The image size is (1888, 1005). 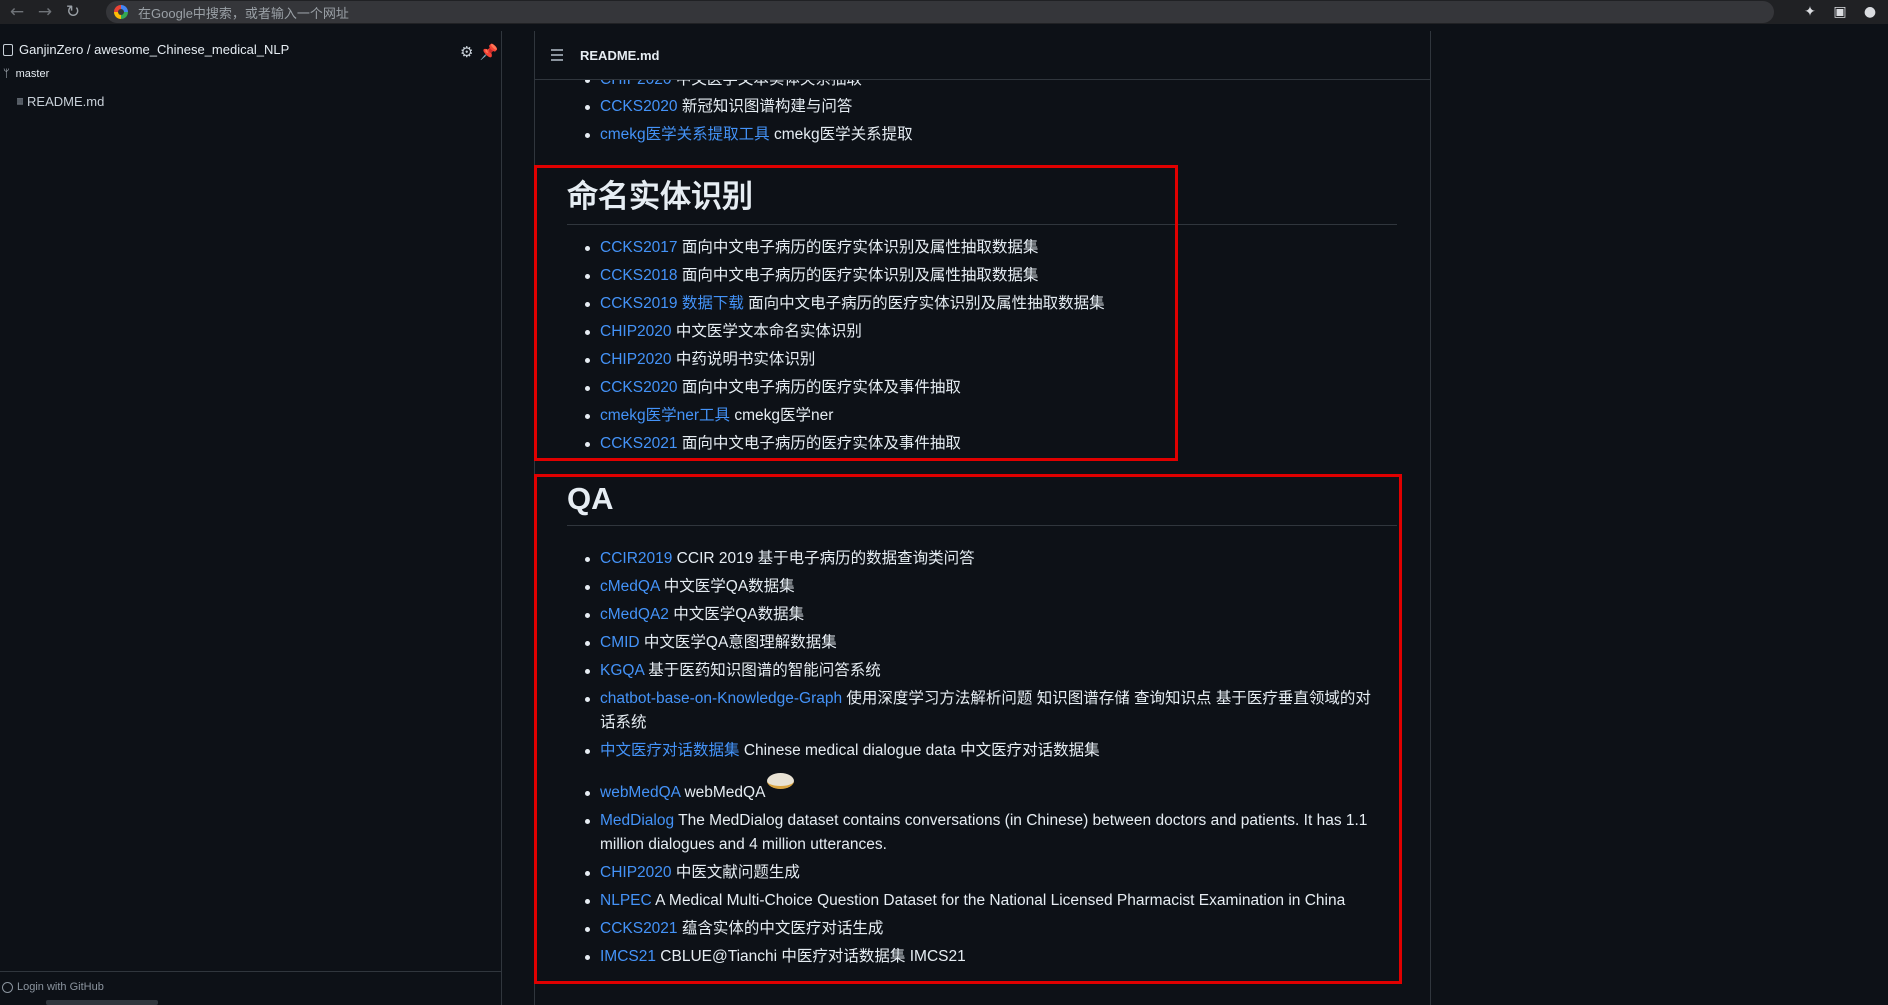 I want to click on login-with-github: Login with GitHub, so click(x=250, y=986).